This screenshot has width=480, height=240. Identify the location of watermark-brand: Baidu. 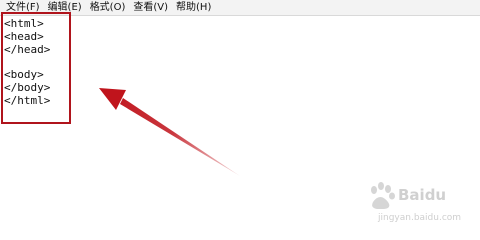
(422, 195).